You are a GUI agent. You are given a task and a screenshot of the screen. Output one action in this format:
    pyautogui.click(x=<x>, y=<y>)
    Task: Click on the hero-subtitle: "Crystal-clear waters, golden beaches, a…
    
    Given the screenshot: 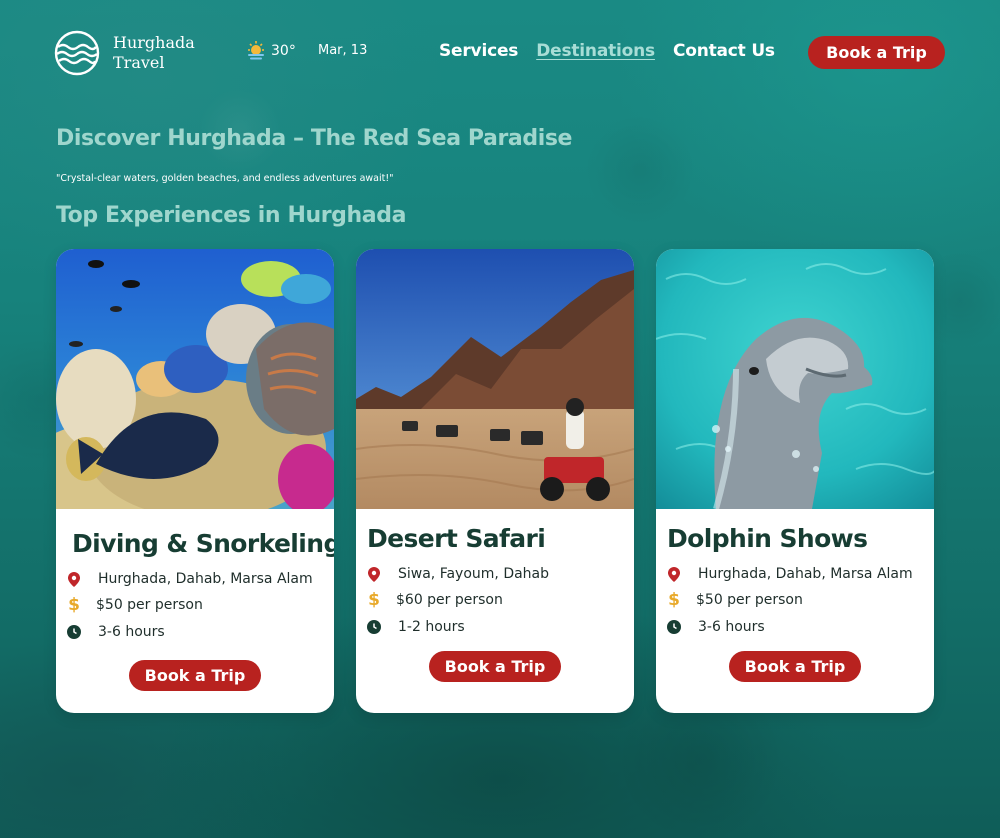 What is the action you would take?
    pyautogui.click(x=225, y=178)
    